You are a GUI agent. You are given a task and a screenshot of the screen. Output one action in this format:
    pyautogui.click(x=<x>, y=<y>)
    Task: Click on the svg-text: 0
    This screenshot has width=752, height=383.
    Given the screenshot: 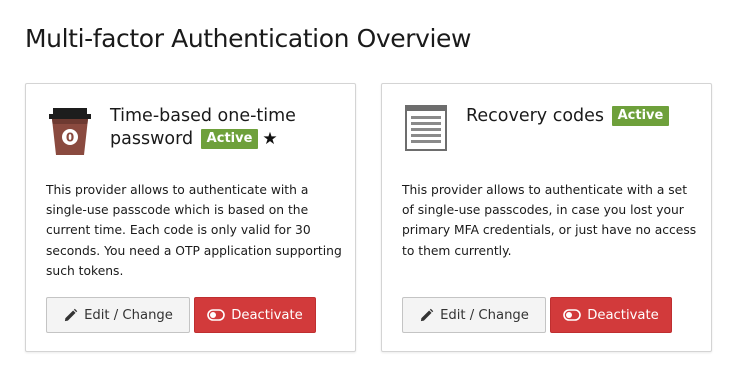 What is the action you would take?
    pyautogui.click(x=70, y=138)
    